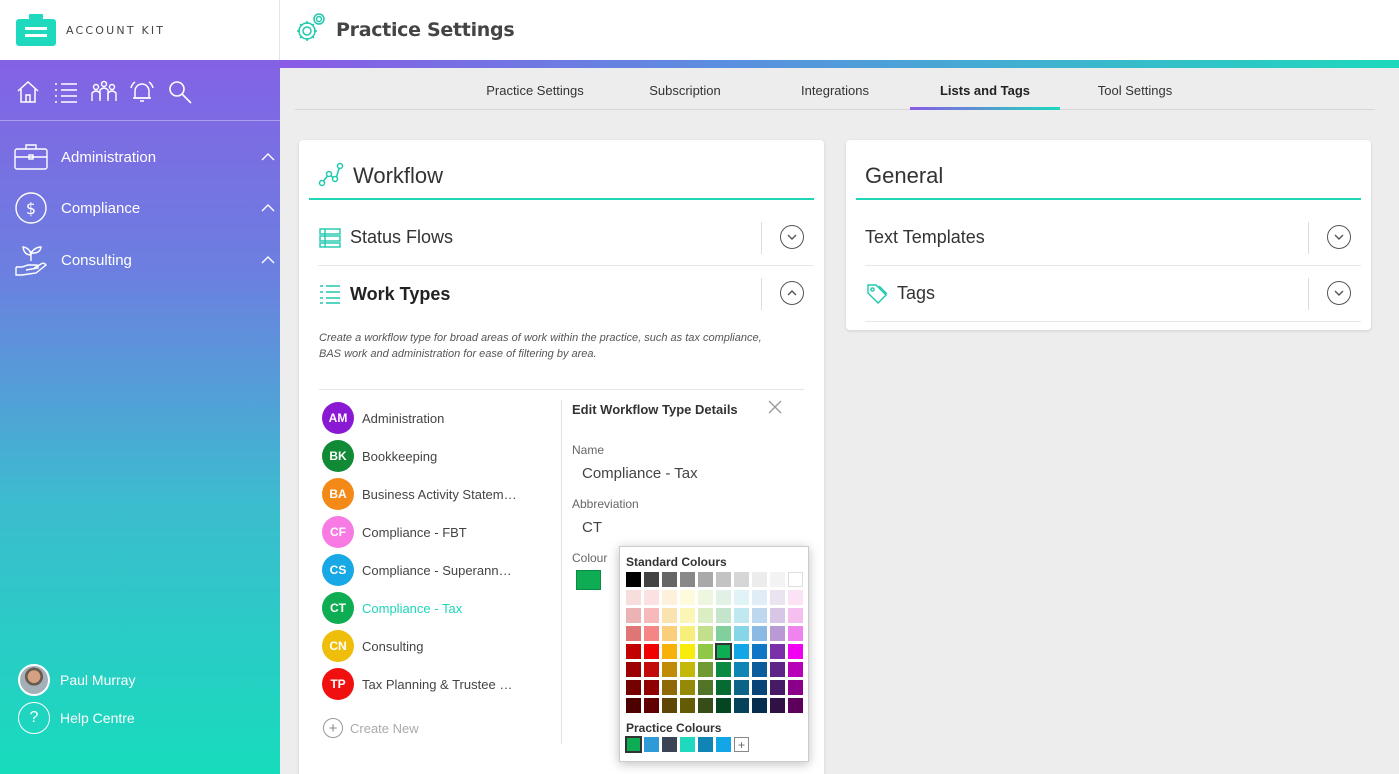 The height and width of the screenshot is (774, 1399). Describe the element at coordinates (1135, 89) in the screenshot. I see `tab-tool-settings: Tool Settings` at that location.